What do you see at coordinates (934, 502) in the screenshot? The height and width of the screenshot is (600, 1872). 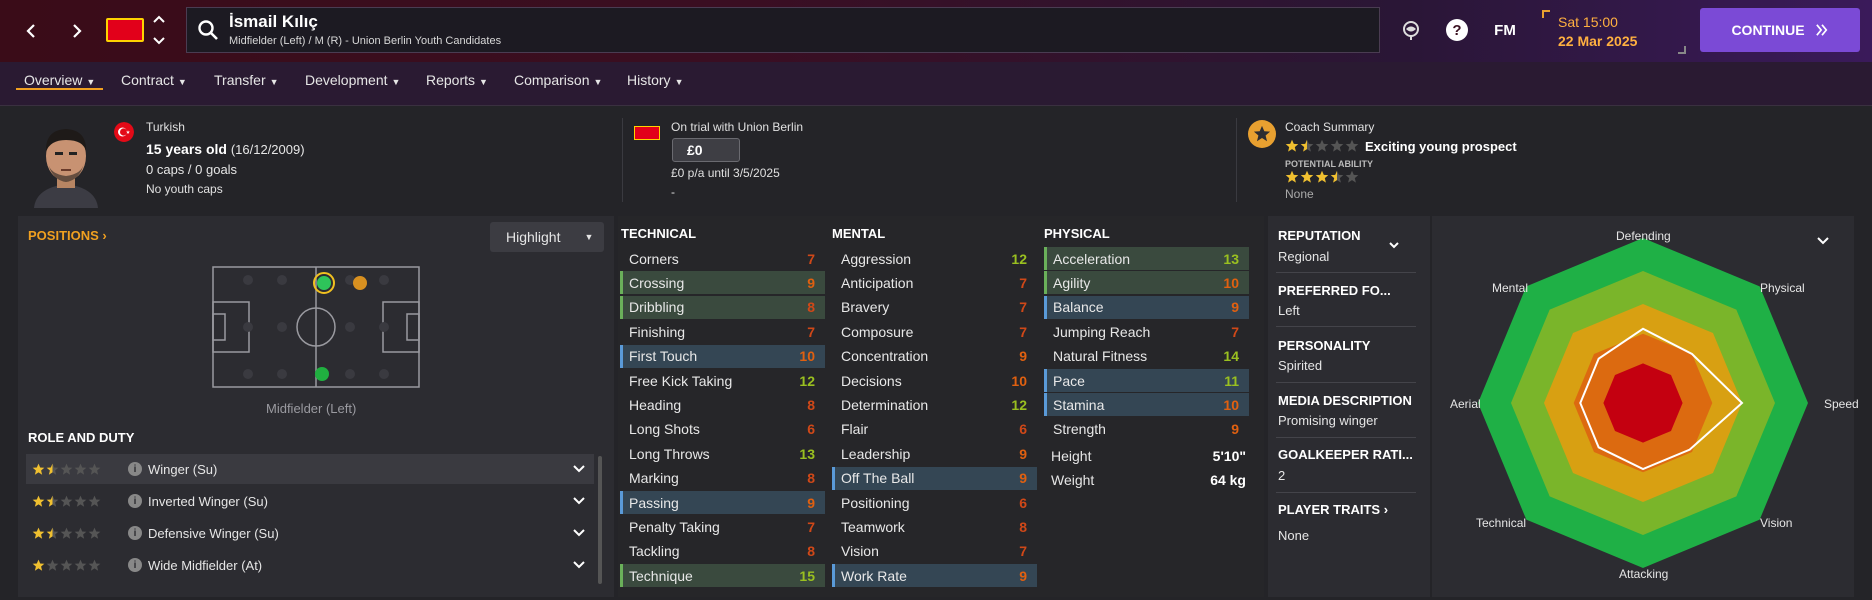 I see `attribute-row: Positioning 6` at bounding box center [934, 502].